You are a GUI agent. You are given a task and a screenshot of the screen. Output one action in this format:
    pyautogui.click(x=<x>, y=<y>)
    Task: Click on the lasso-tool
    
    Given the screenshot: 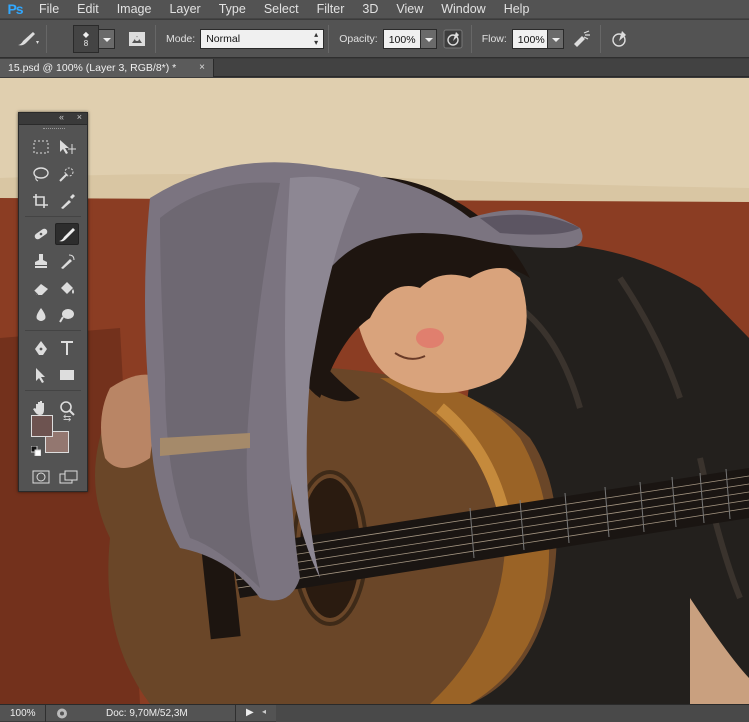 What is the action you would take?
    pyautogui.click(x=41, y=174)
    